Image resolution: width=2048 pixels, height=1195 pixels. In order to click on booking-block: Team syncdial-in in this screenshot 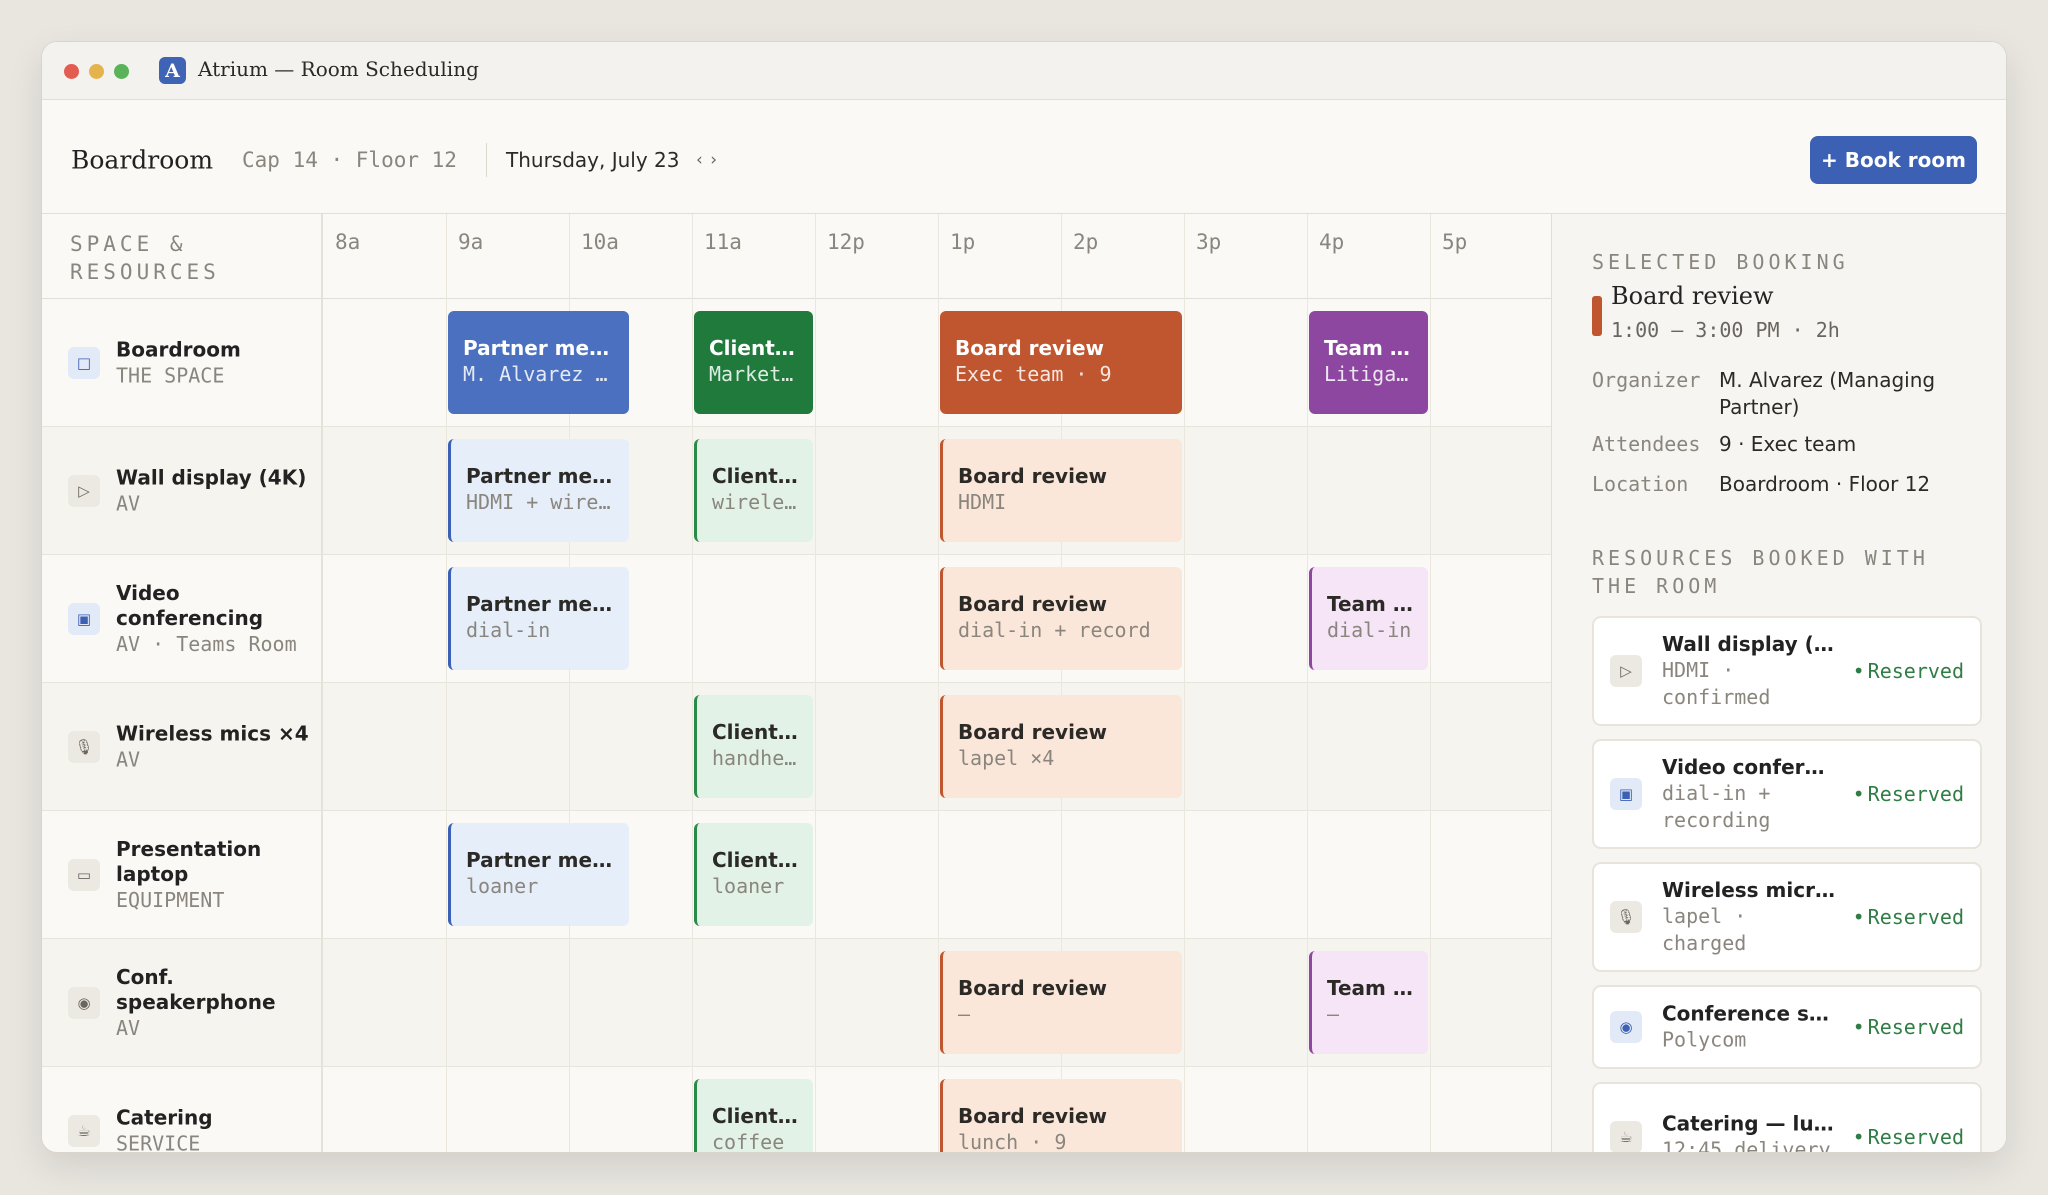, I will do `click(1368, 618)`.